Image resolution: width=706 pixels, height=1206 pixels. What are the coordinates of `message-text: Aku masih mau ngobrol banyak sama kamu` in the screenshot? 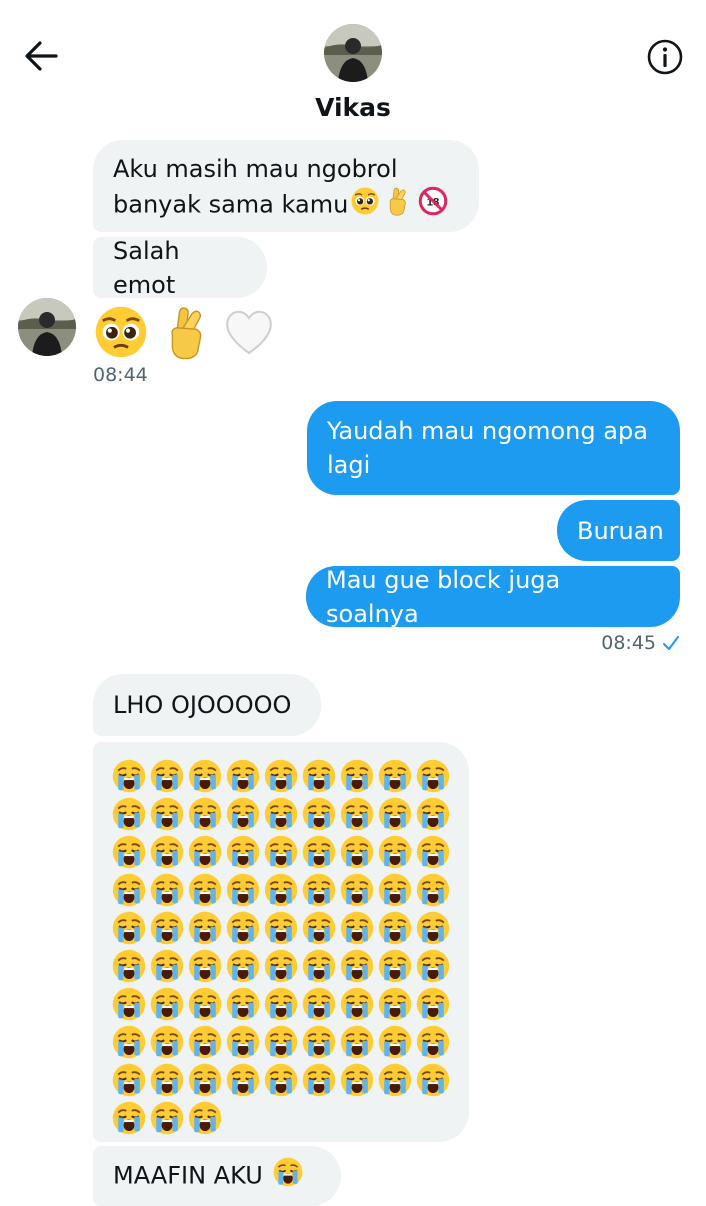 It's located at (286, 188).